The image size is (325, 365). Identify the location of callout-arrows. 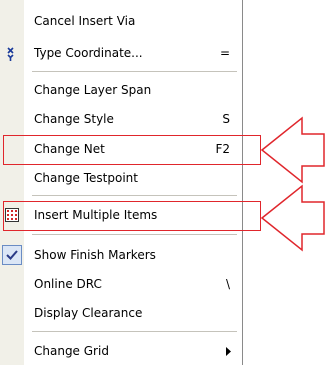
(292, 184).